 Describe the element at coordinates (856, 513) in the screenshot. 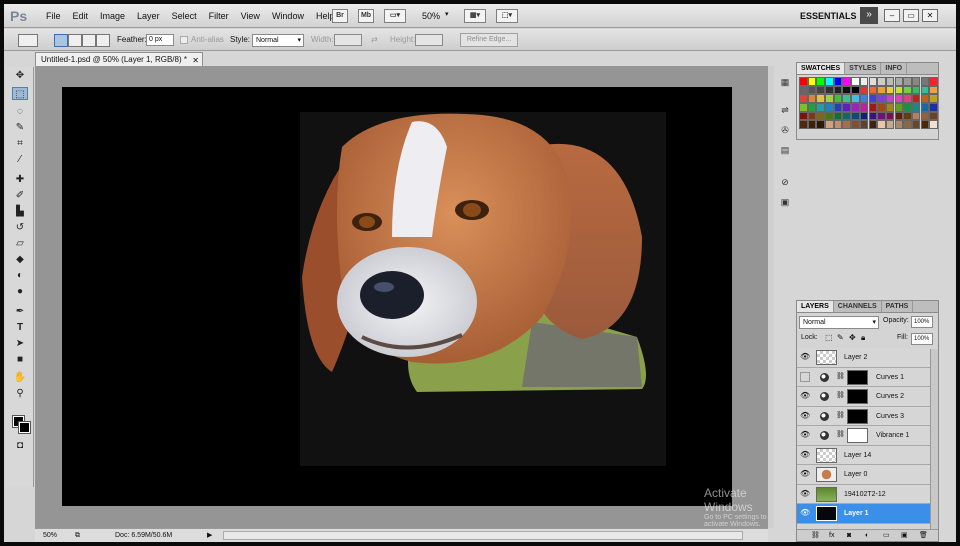

I see `layer-name: Layer 1` at that location.